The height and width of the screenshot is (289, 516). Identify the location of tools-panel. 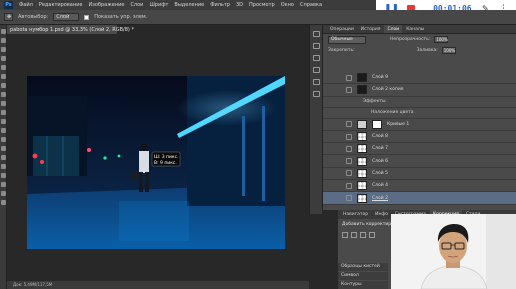
(3, 157).